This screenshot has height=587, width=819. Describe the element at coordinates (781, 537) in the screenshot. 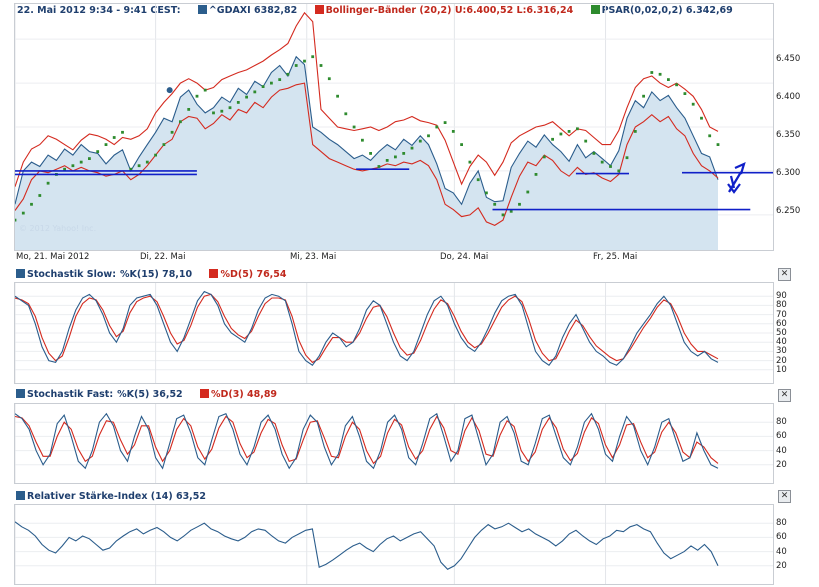

I see `y-tick: 60` at that location.